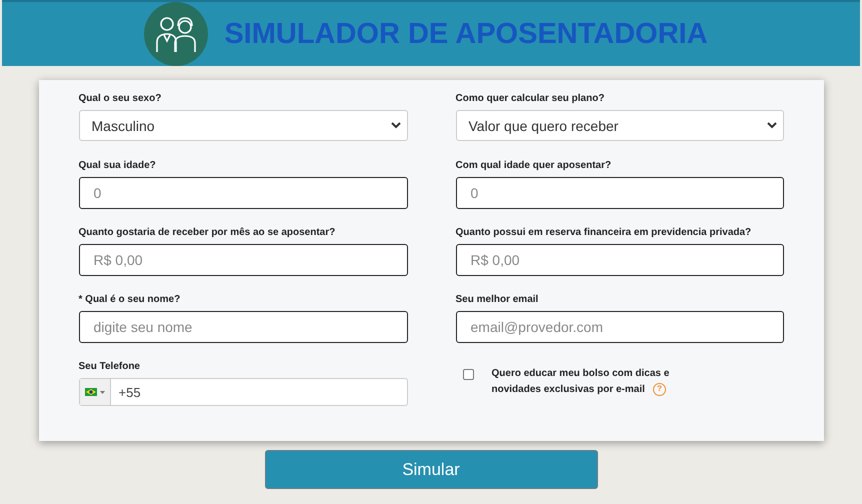  I want to click on field-label: Quanto possui em reserva financeira em previdencia privada?, so click(604, 233).